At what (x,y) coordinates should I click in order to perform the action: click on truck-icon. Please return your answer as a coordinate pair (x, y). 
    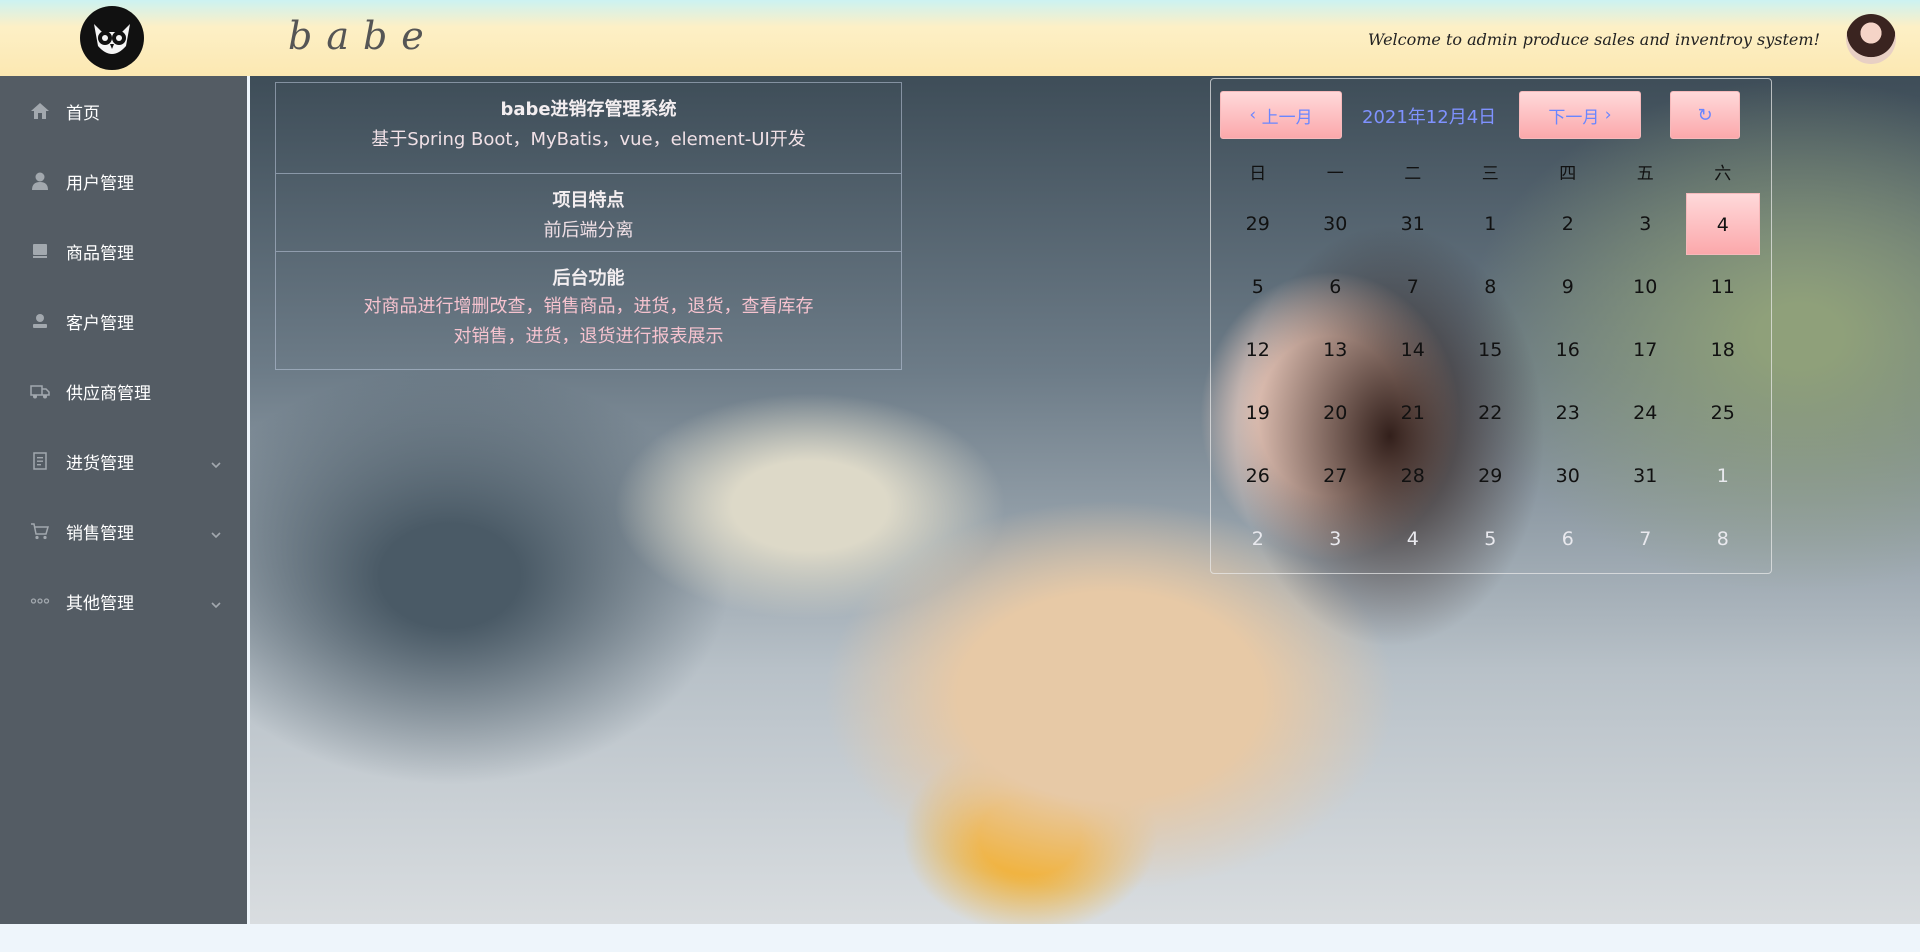
    Looking at the image, I should click on (40, 391).